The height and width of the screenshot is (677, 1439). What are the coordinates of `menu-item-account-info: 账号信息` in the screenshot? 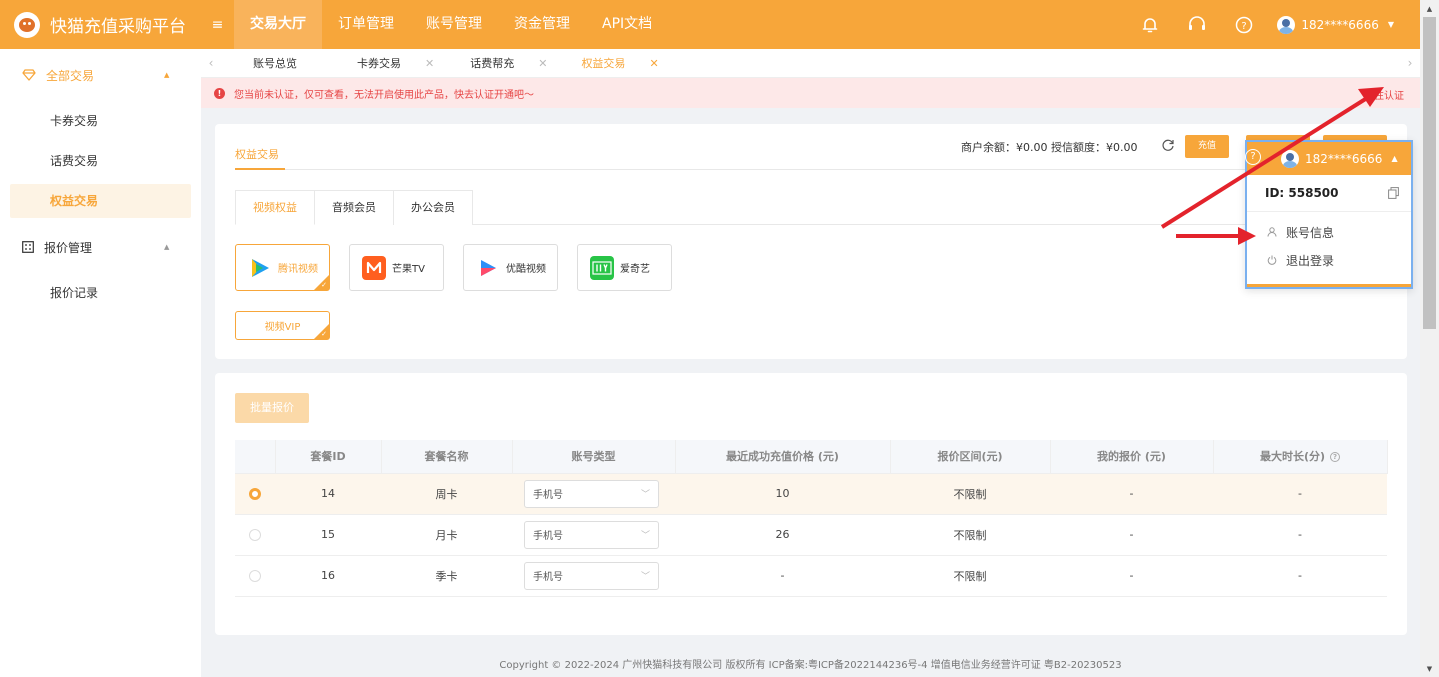 It's located at (1329, 232).